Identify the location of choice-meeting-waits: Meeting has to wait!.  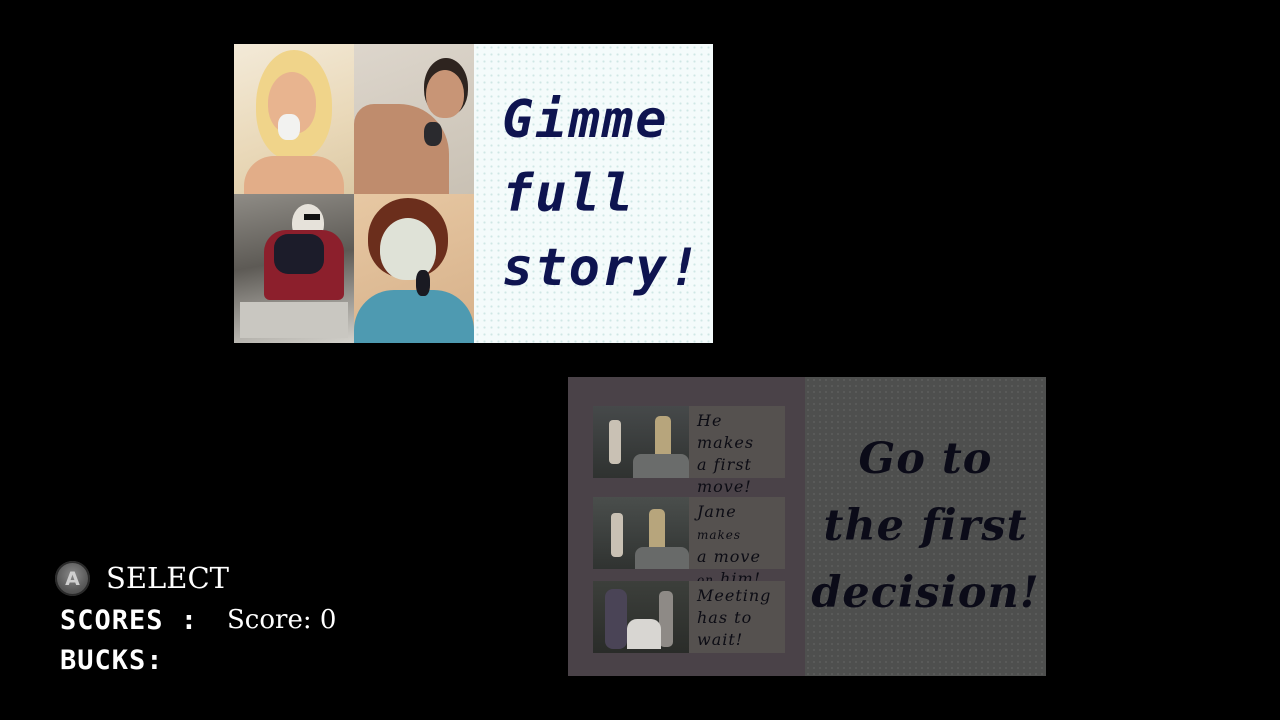
(689, 617).